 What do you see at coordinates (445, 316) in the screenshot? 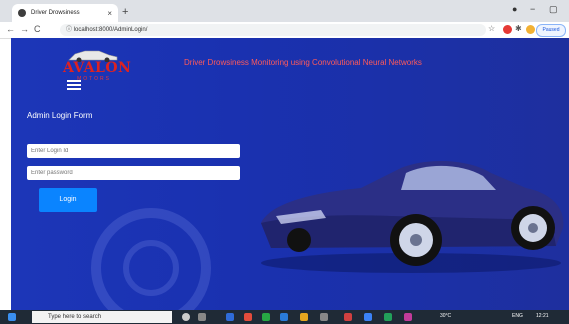
I see `weather-text: 30°C` at bounding box center [445, 316].